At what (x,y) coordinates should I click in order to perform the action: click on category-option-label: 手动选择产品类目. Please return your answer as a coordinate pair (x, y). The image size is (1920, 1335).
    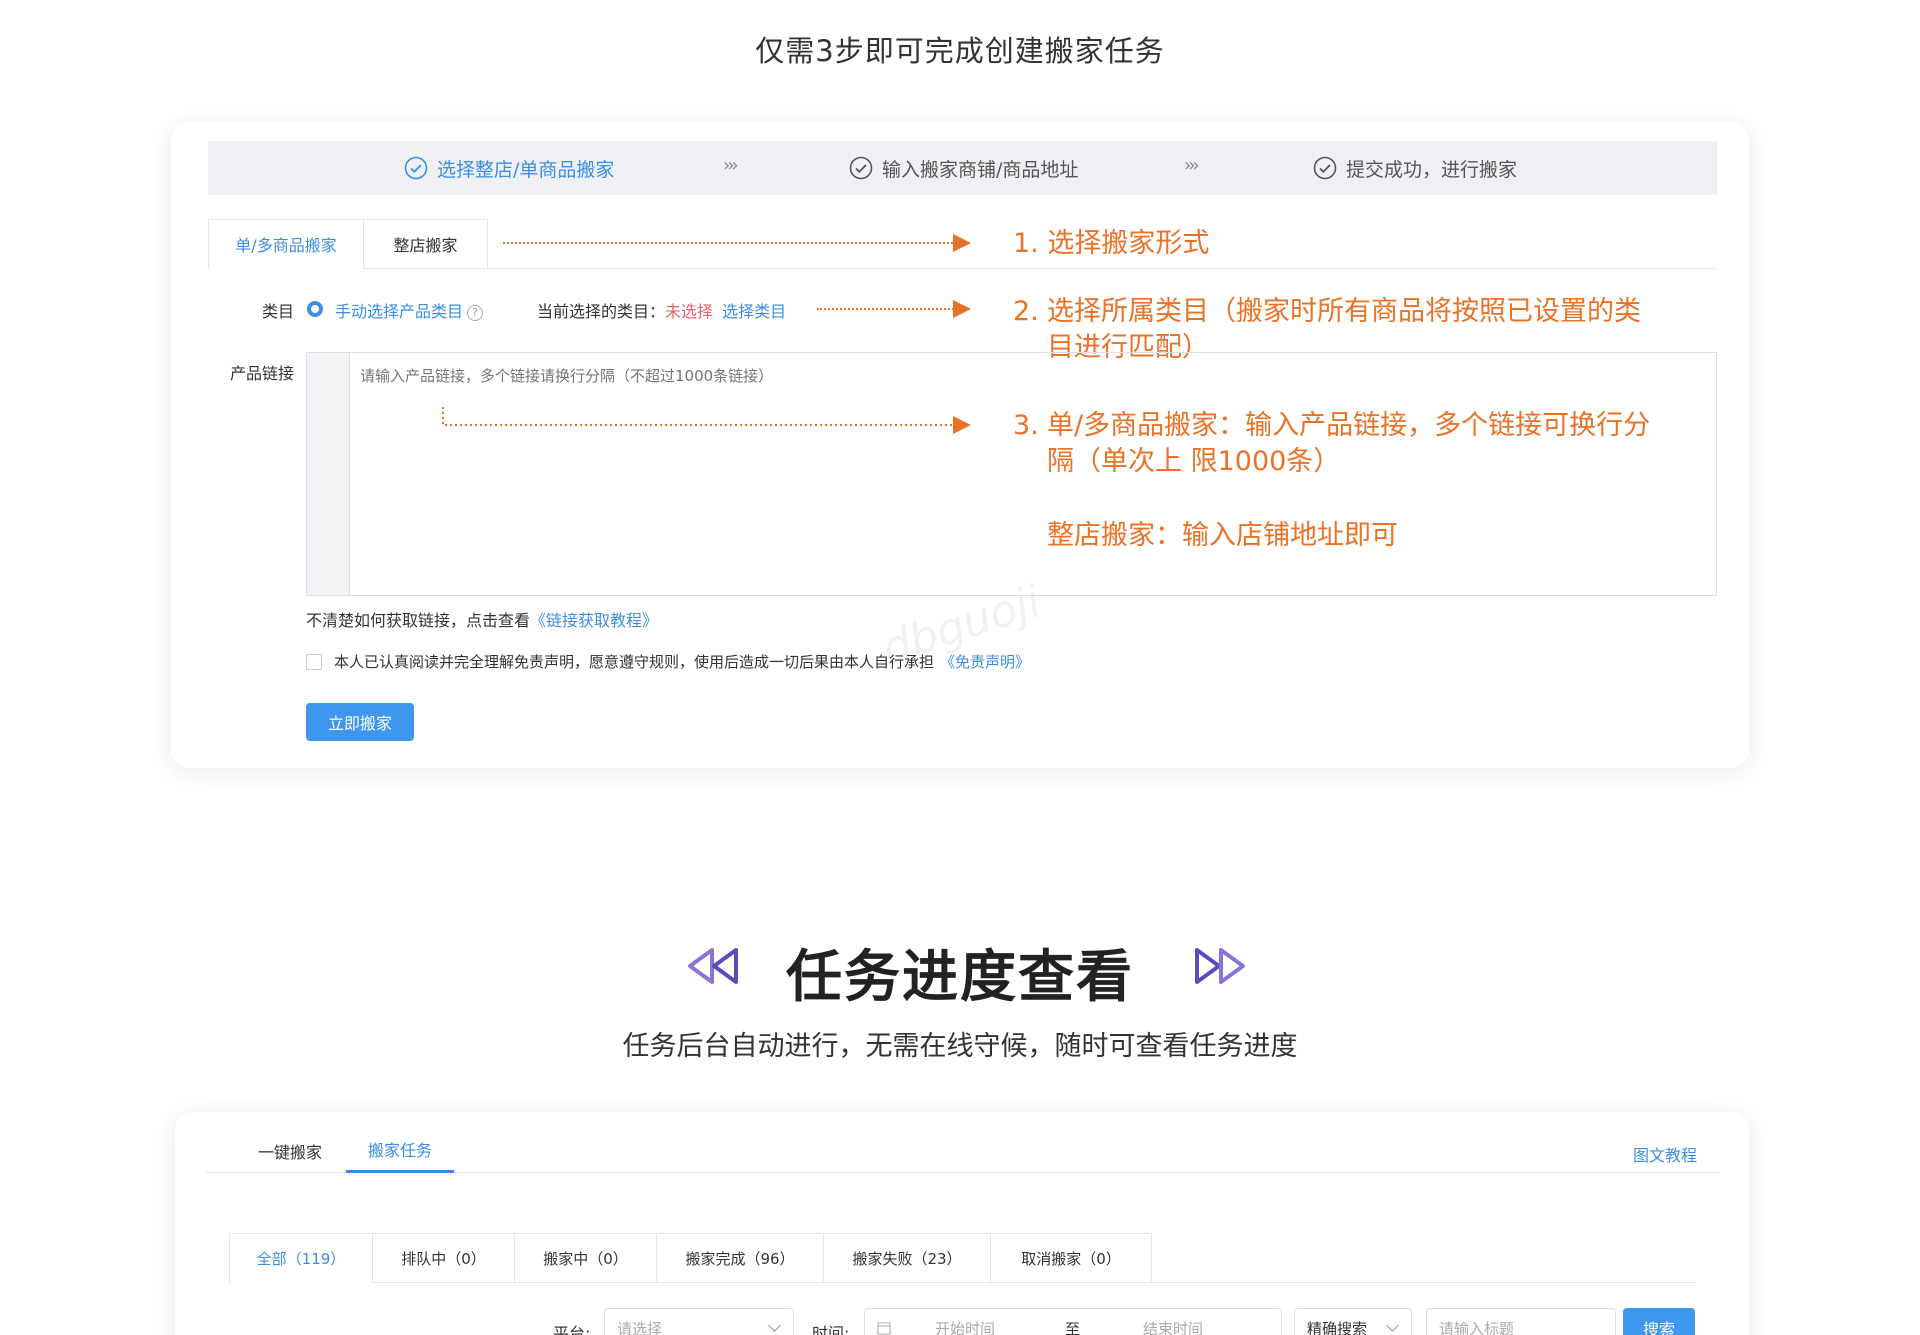
    Looking at the image, I should click on (399, 311).